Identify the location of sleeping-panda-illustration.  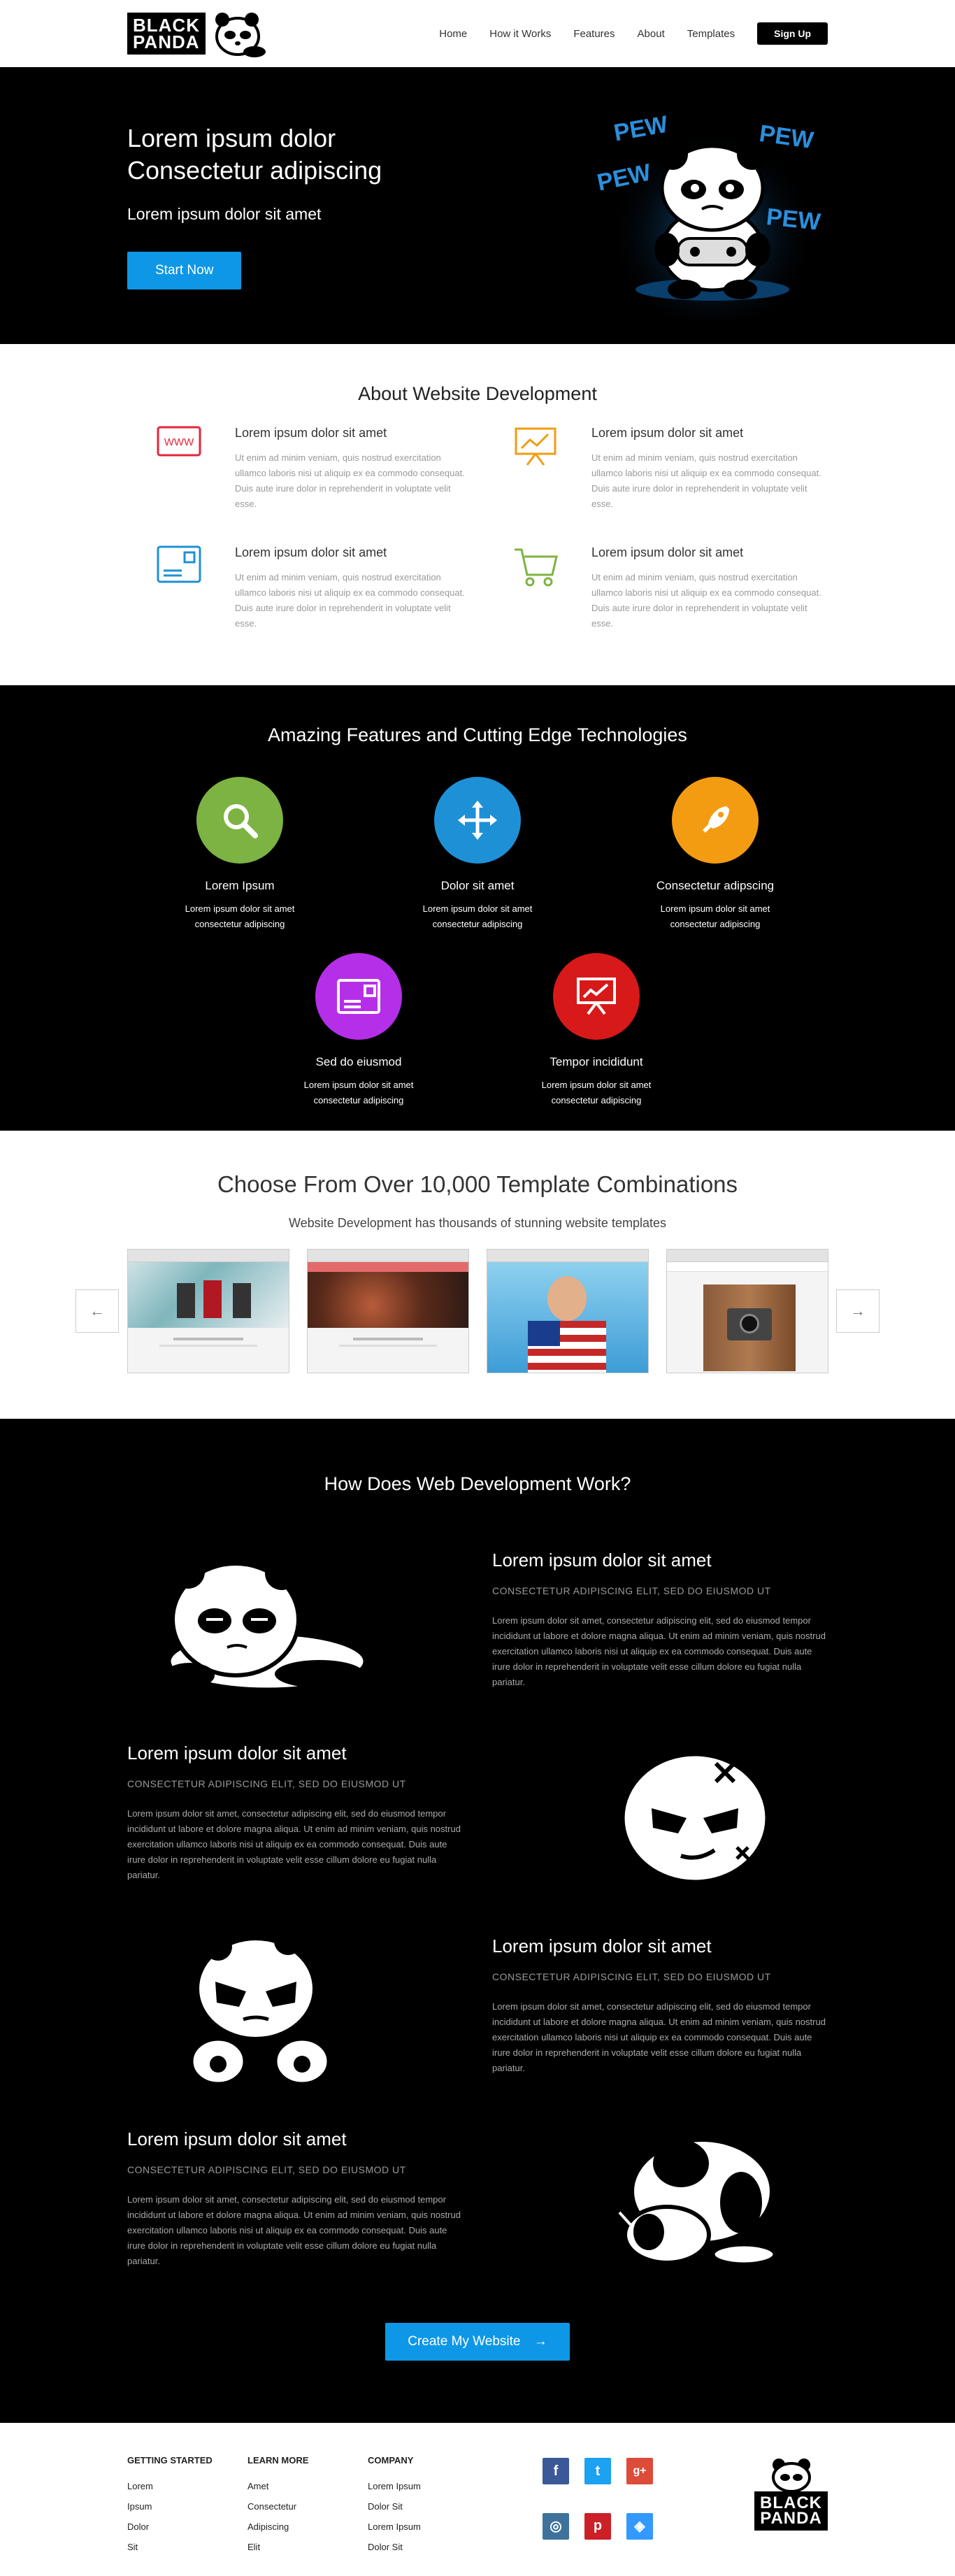
(260, 1619).